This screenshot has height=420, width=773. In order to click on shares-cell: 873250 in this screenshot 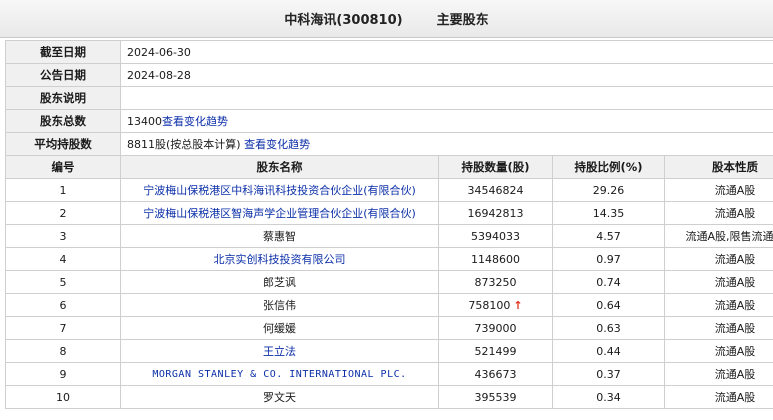, I will do `click(495, 282)`.